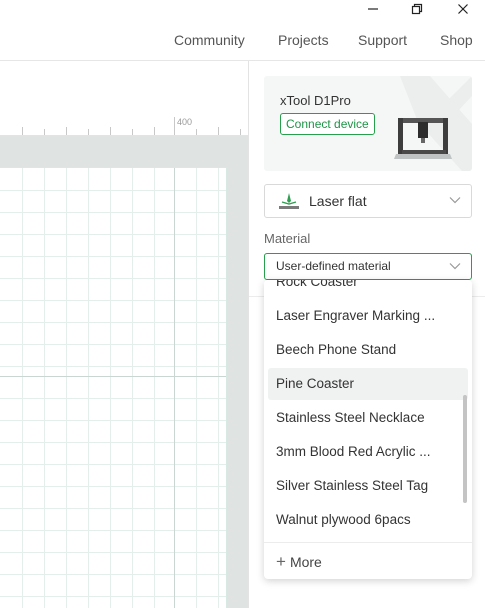 The image size is (485, 608). What do you see at coordinates (281, 561) in the screenshot?
I see `plus-icon: +` at bounding box center [281, 561].